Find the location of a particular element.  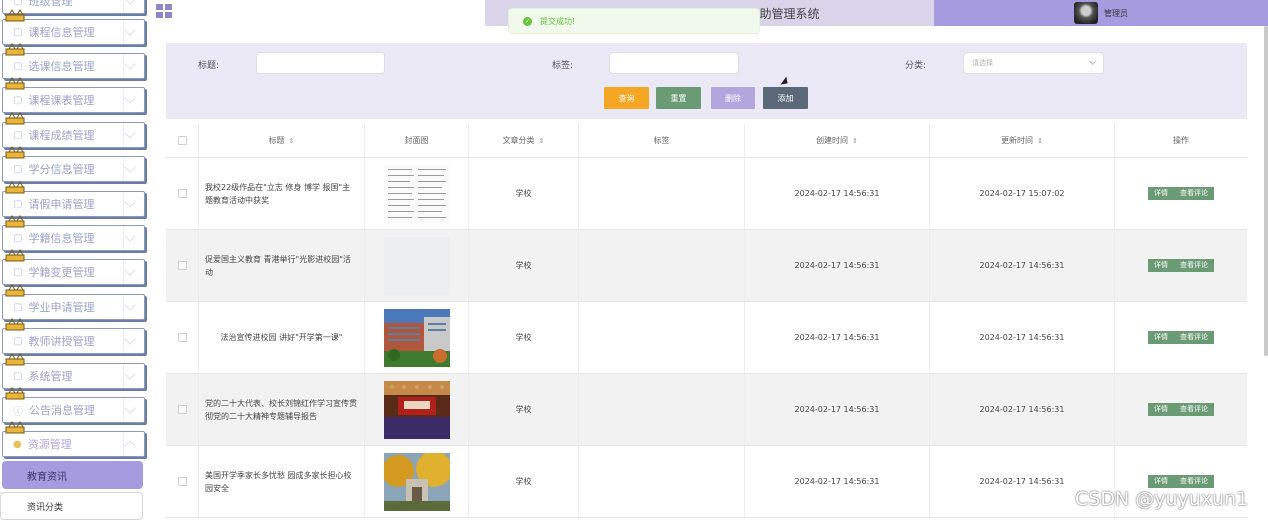

sidebar-item-label: 课程信息管理 is located at coordinates (61, 32).